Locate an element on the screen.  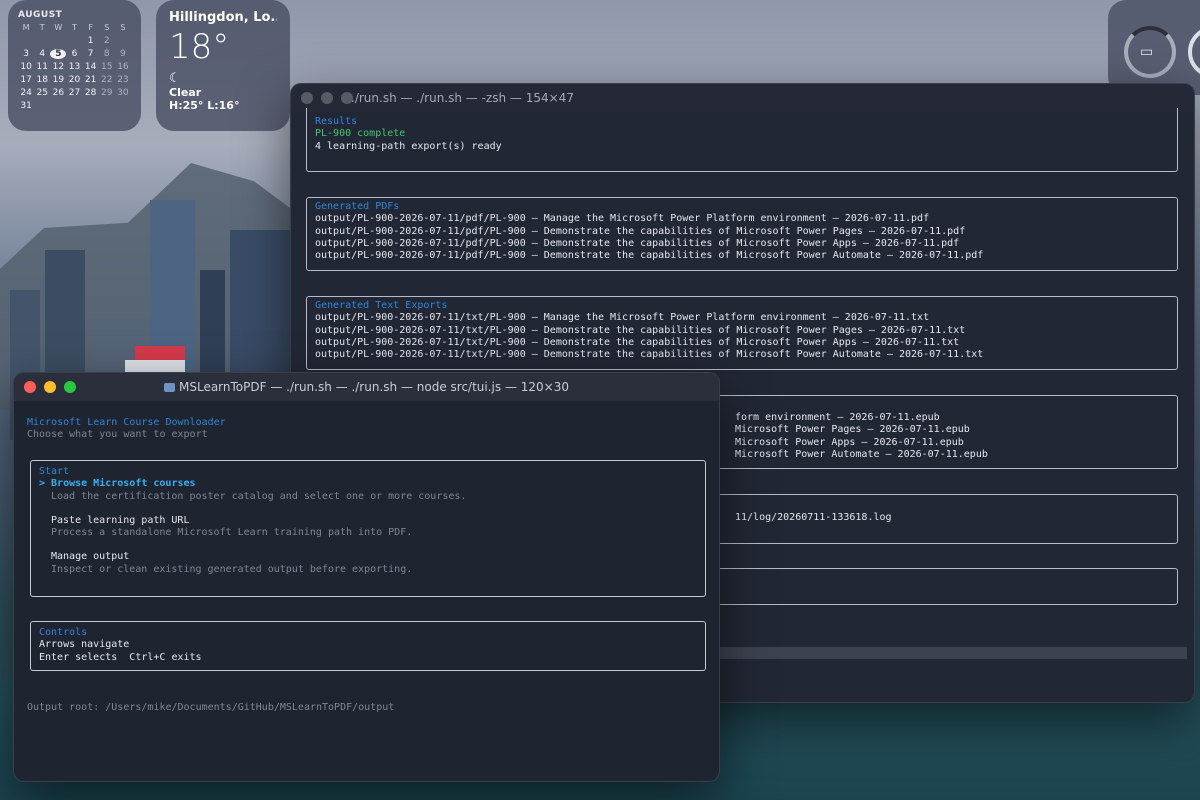
calendar-day: 12 is located at coordinates (58, 67).